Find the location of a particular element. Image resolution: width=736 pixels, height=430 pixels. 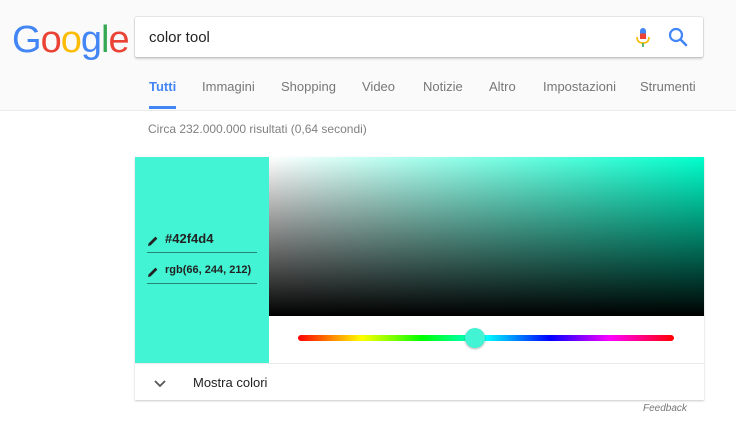

logo-letter: G is located at coordinates (27, 40).